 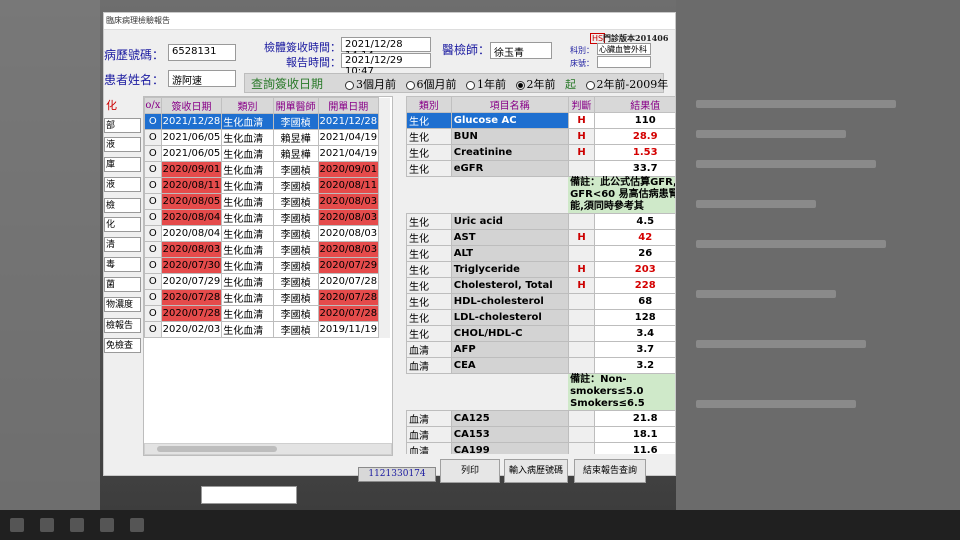 What do you see at coordinates (247, 105) in the screenshot?
I see `col-type: 類別` at bounding box center [247, 105].